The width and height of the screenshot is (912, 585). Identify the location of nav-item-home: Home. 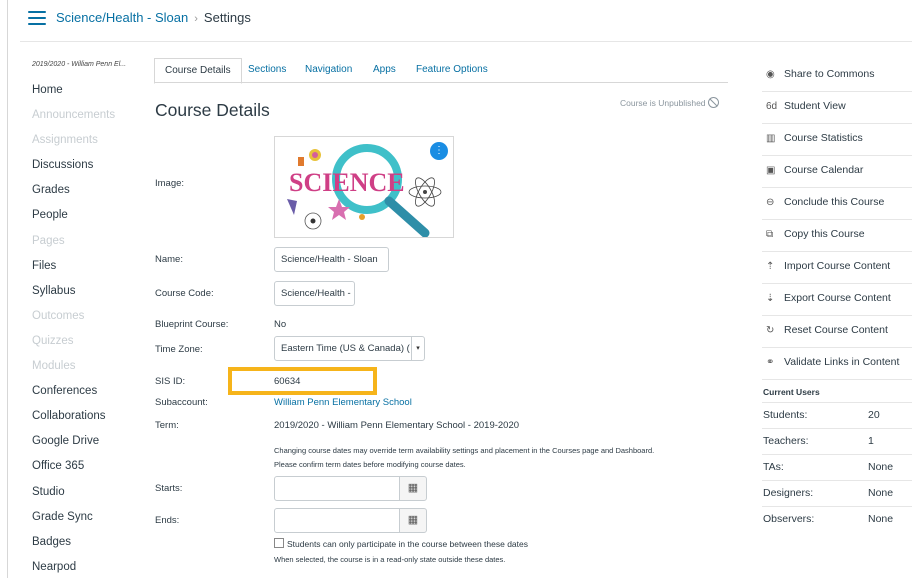
(87, 95).